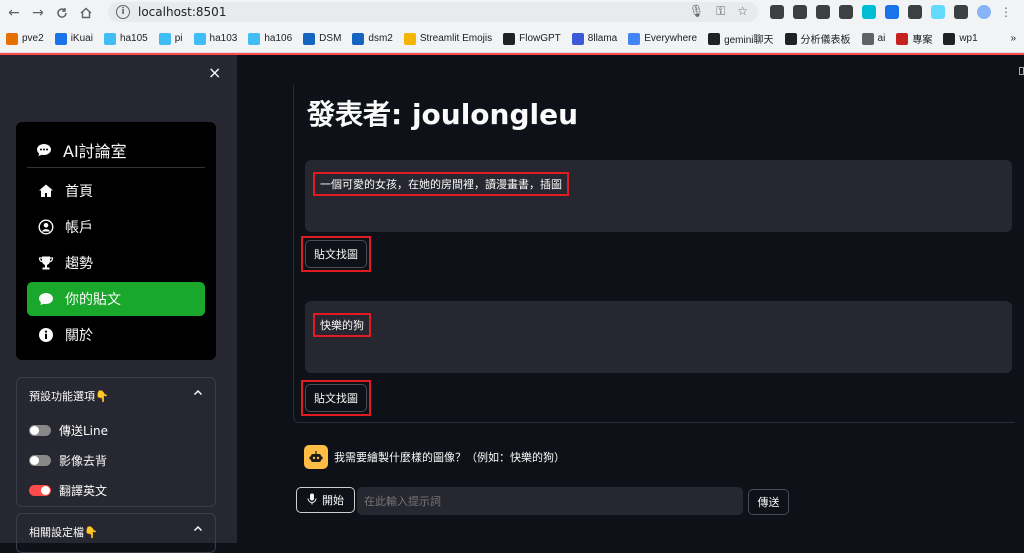  What do you see at coordinates (123, 12) in the screenshot?
I see `site-info-icon: i` at bounding box center [123, 12].